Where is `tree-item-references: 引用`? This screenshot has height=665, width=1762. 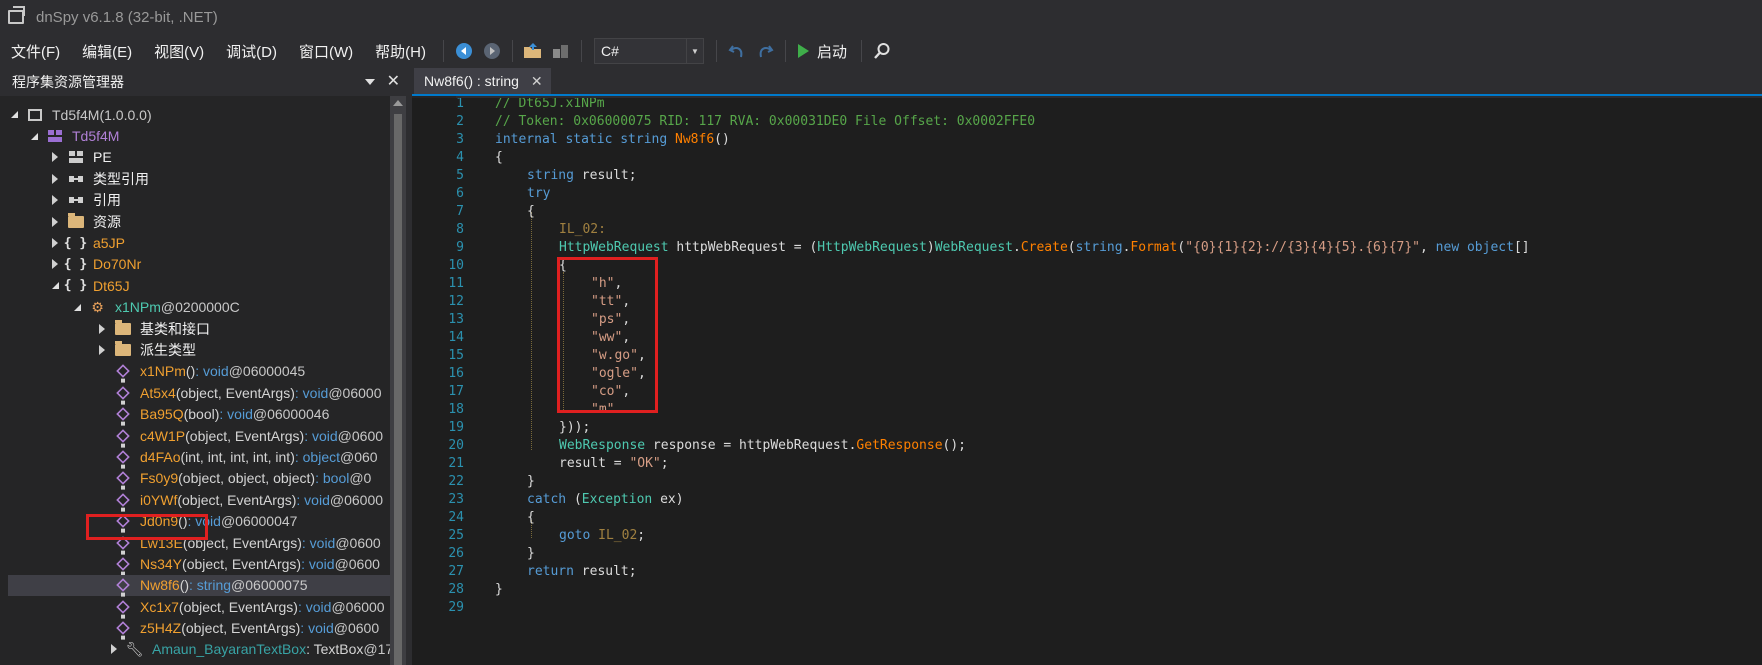 tree-item-references: 引用 is located at coordinates (223, 200).